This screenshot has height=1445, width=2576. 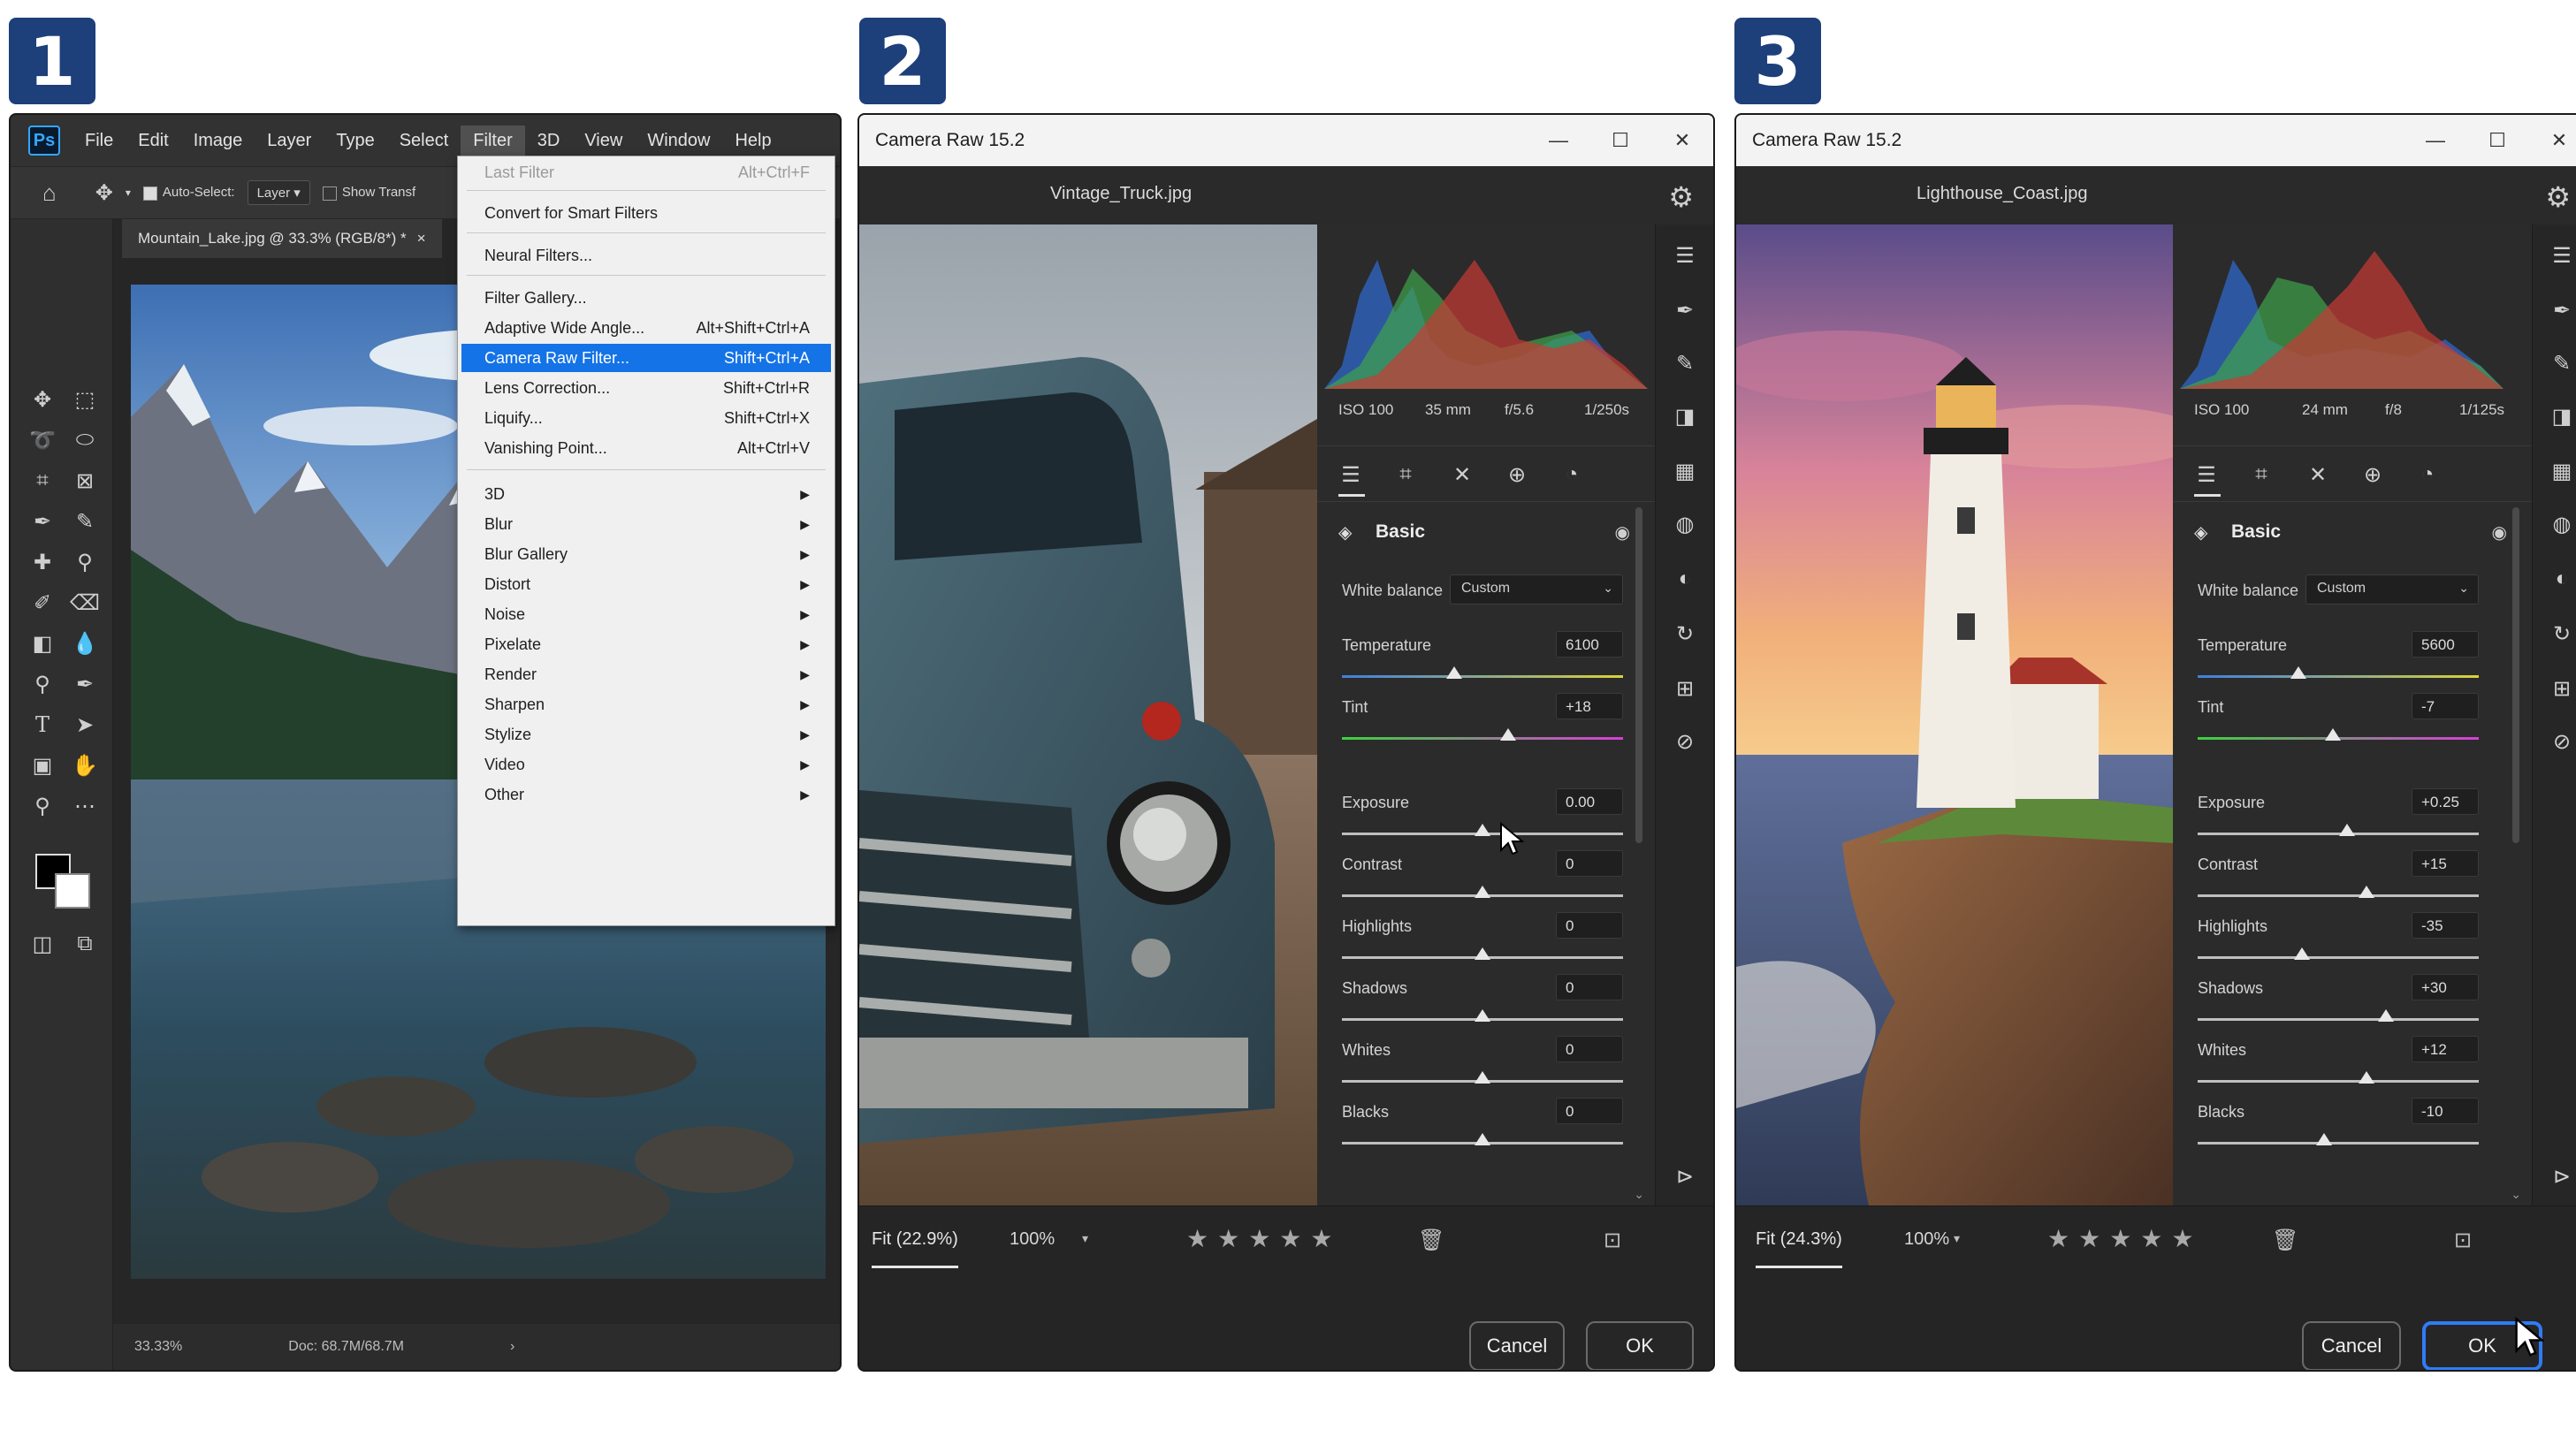 I want to click on auto-select-target-select: Layer ▾, so click(x=278, y=192).